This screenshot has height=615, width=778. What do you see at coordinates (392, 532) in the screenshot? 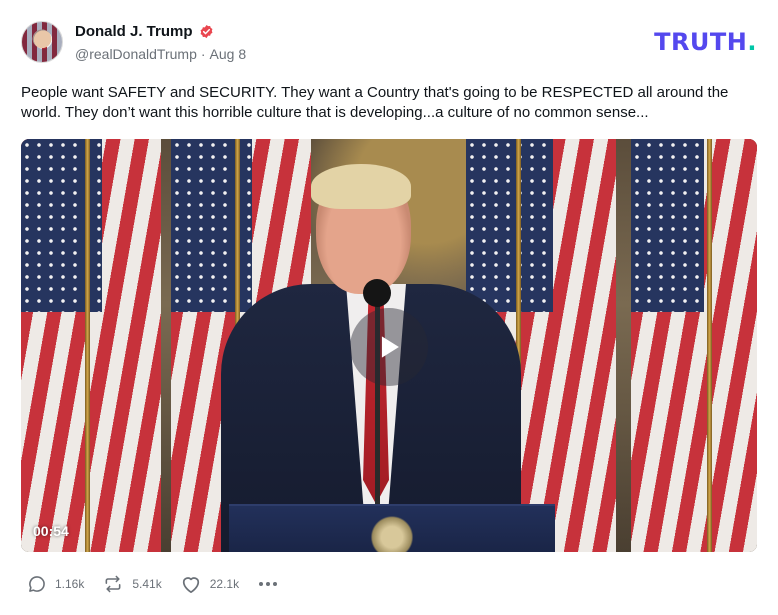
I see `podium-seal` at bounding box center [392, 532].